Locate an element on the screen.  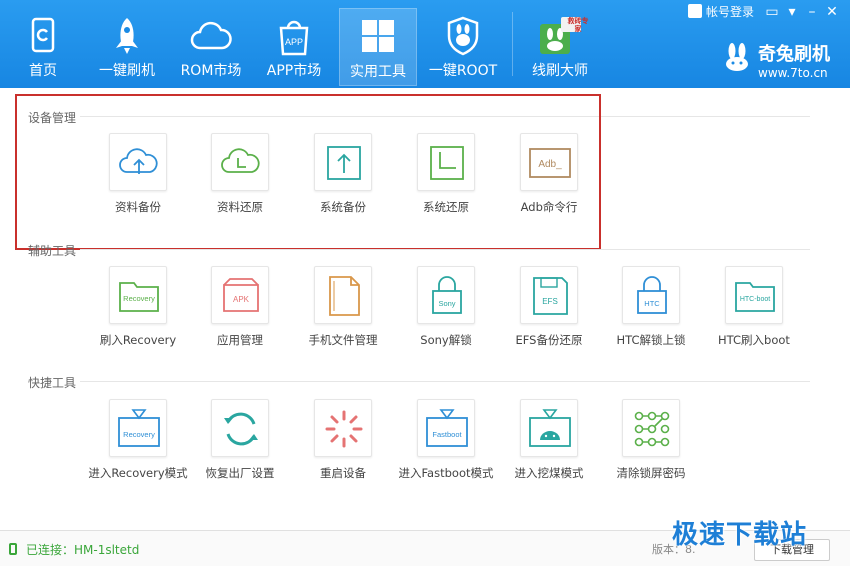
tool-label: 系统备份 is located at coordinates (343, 207).